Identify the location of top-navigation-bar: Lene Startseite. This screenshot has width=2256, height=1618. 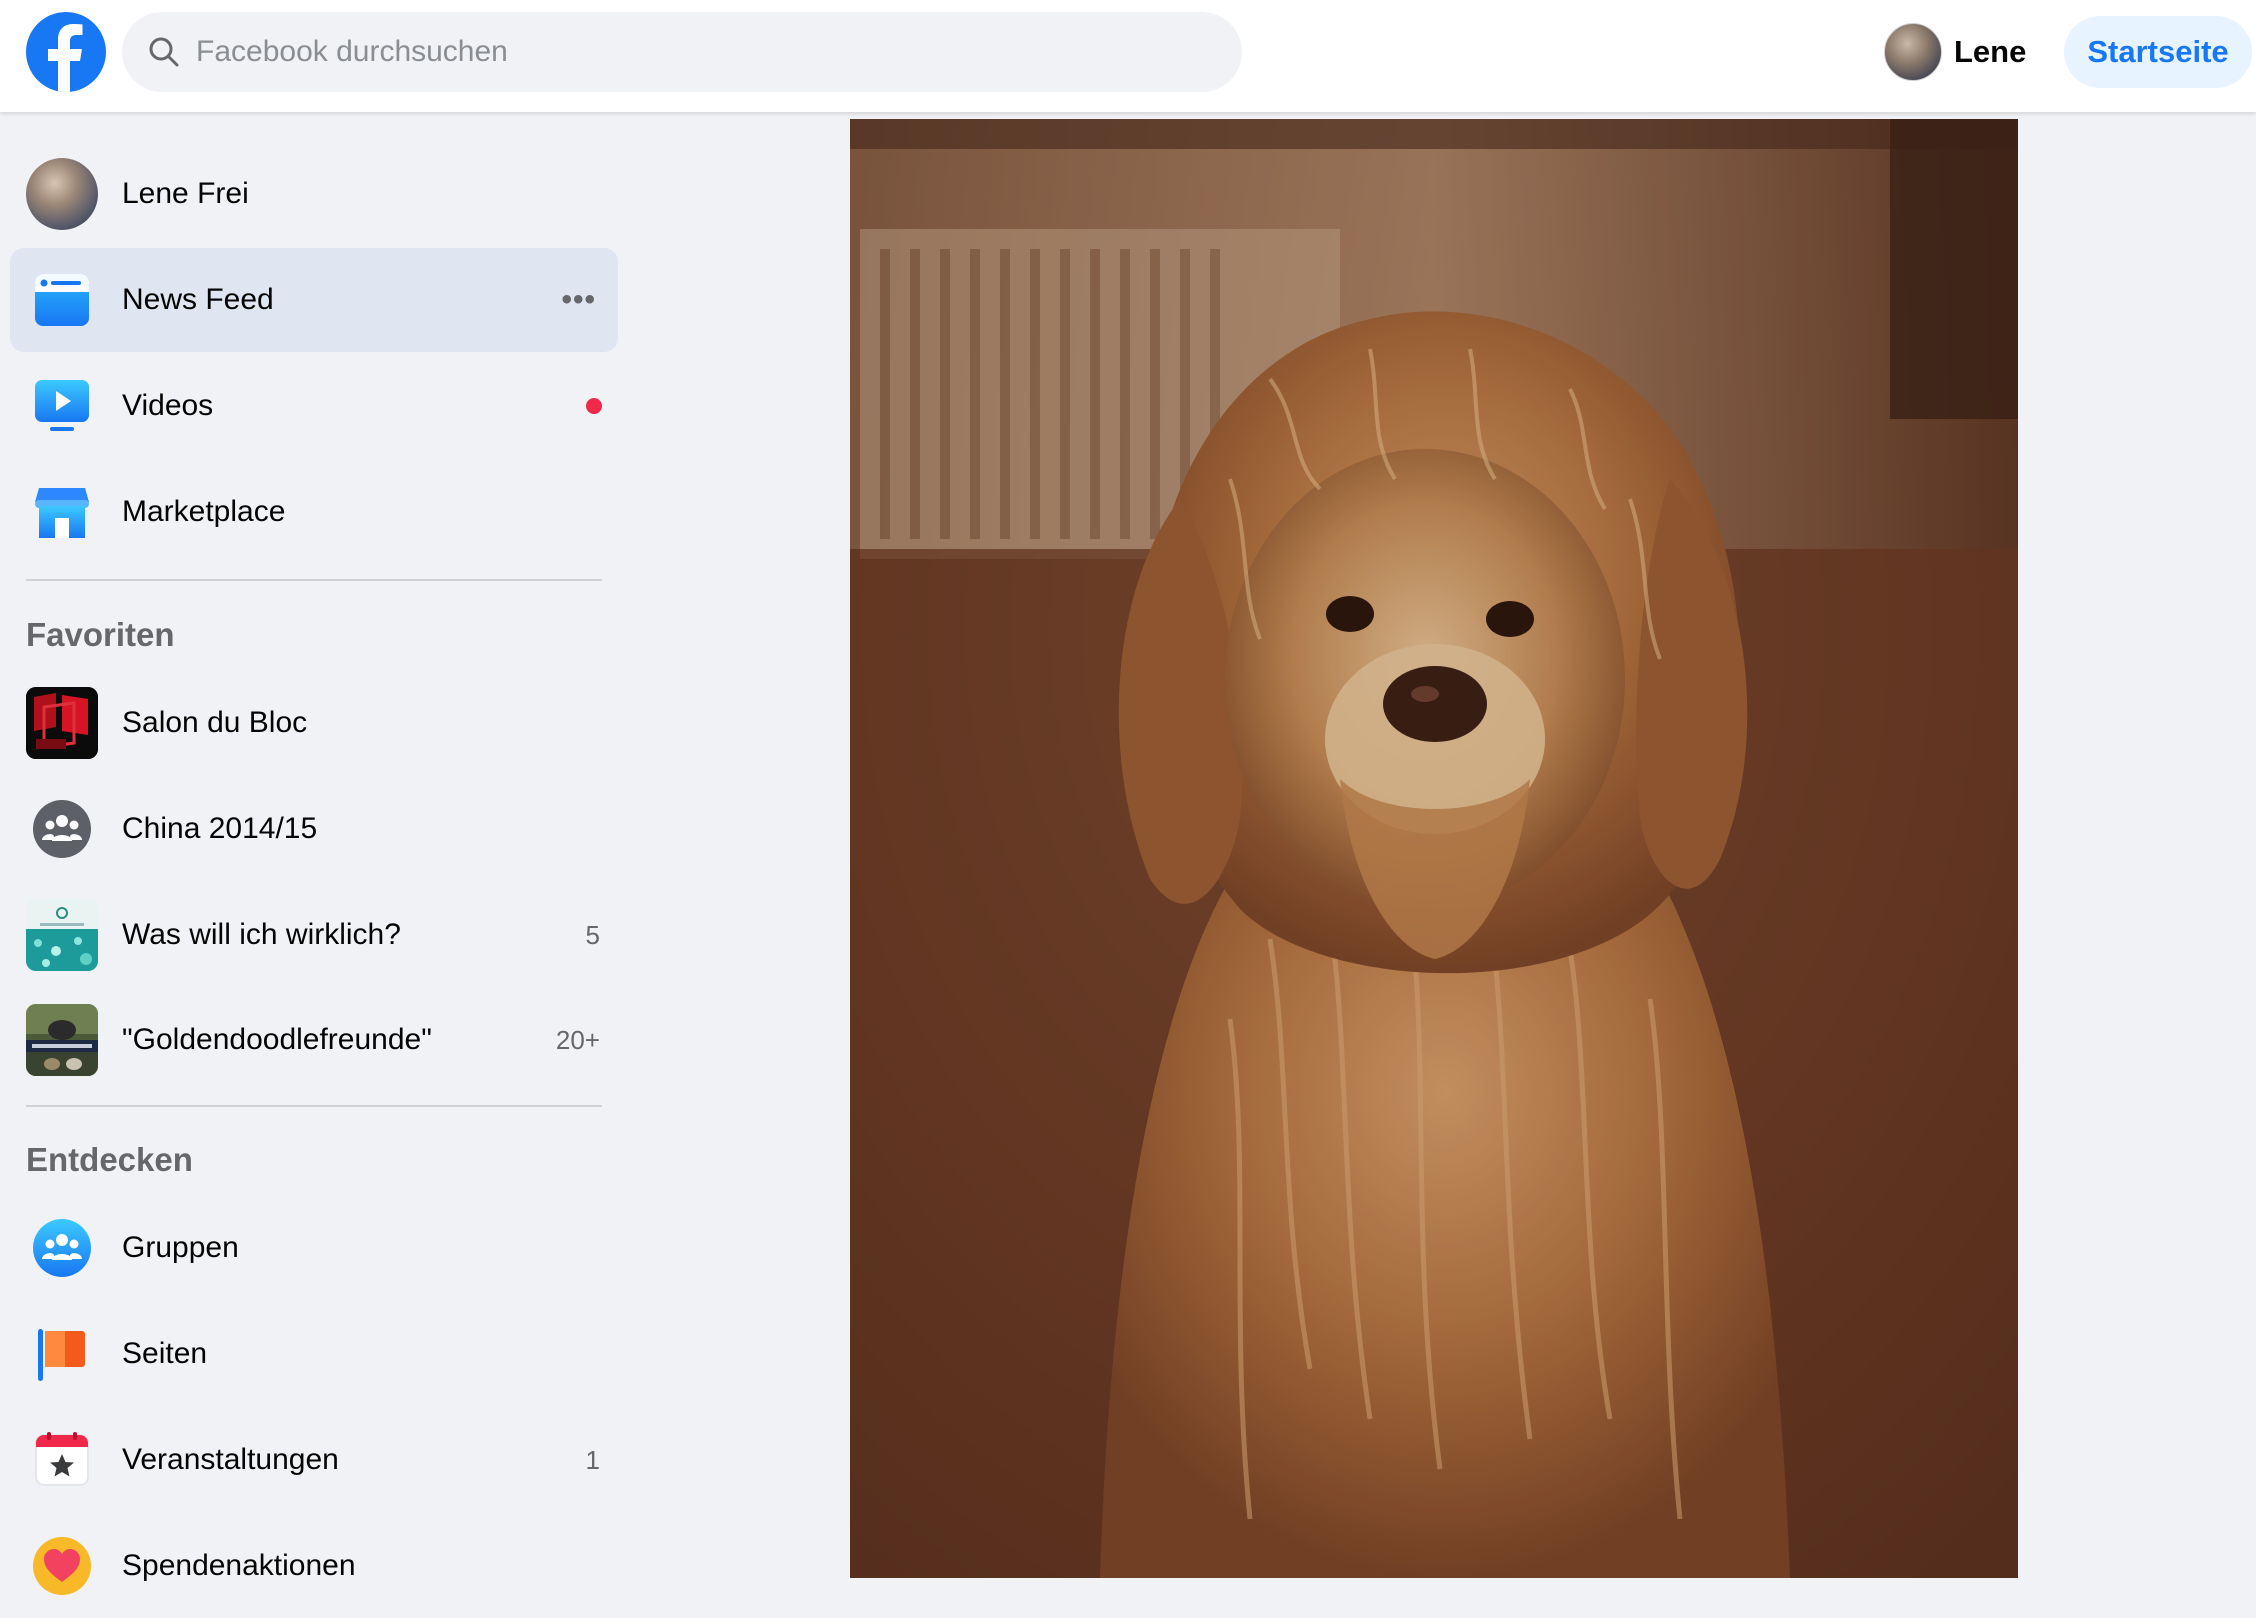
(1128, 56).